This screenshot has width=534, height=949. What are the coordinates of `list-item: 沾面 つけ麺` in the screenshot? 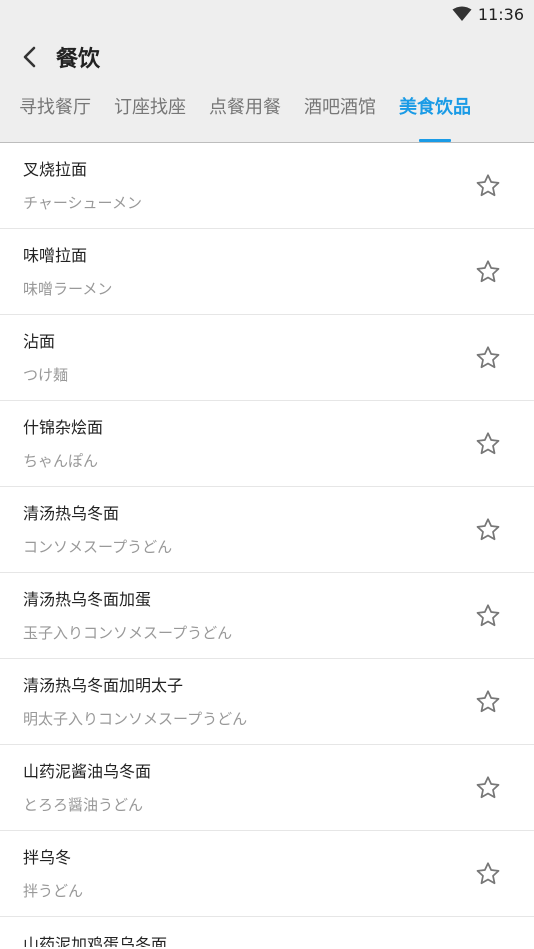 It's located at (267, 358).